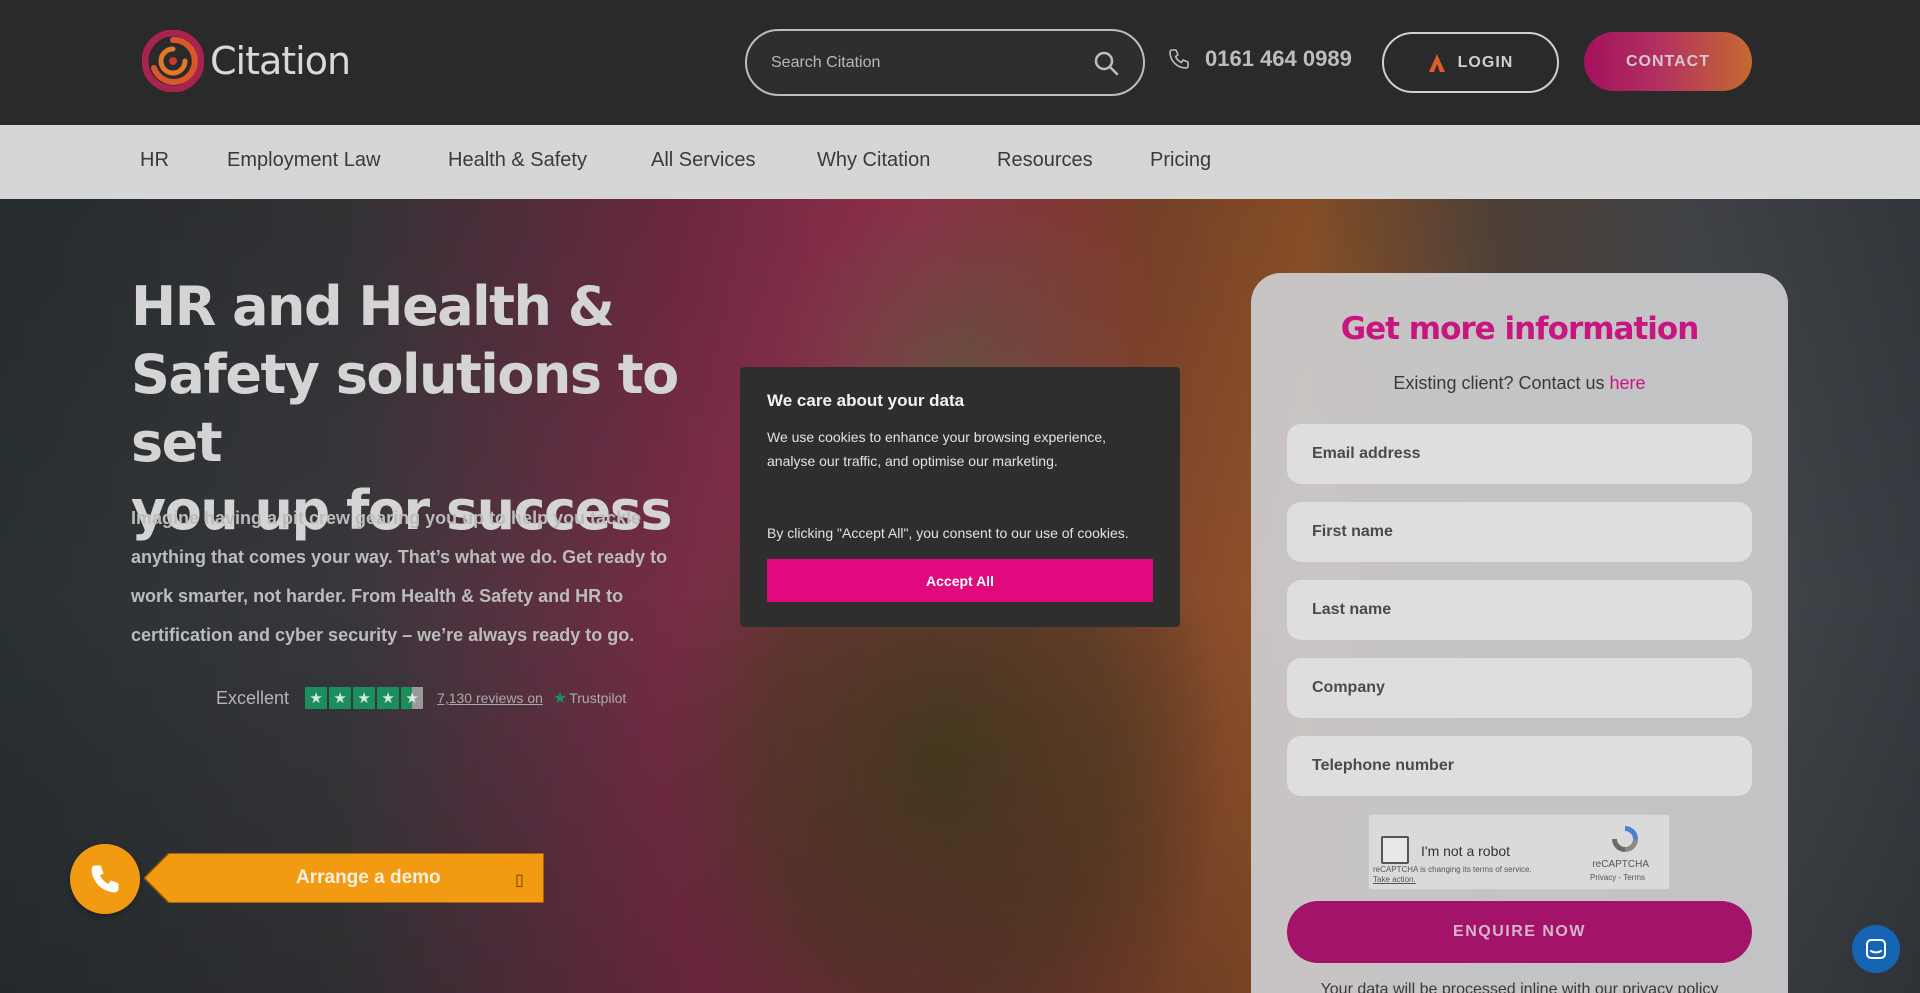 This screenshot has width=1920, height=993. What do you see at coordinates (1395, 850) in the screenshot?
I see `recaptcha-checkbox` at bounding box center [1395, 850].